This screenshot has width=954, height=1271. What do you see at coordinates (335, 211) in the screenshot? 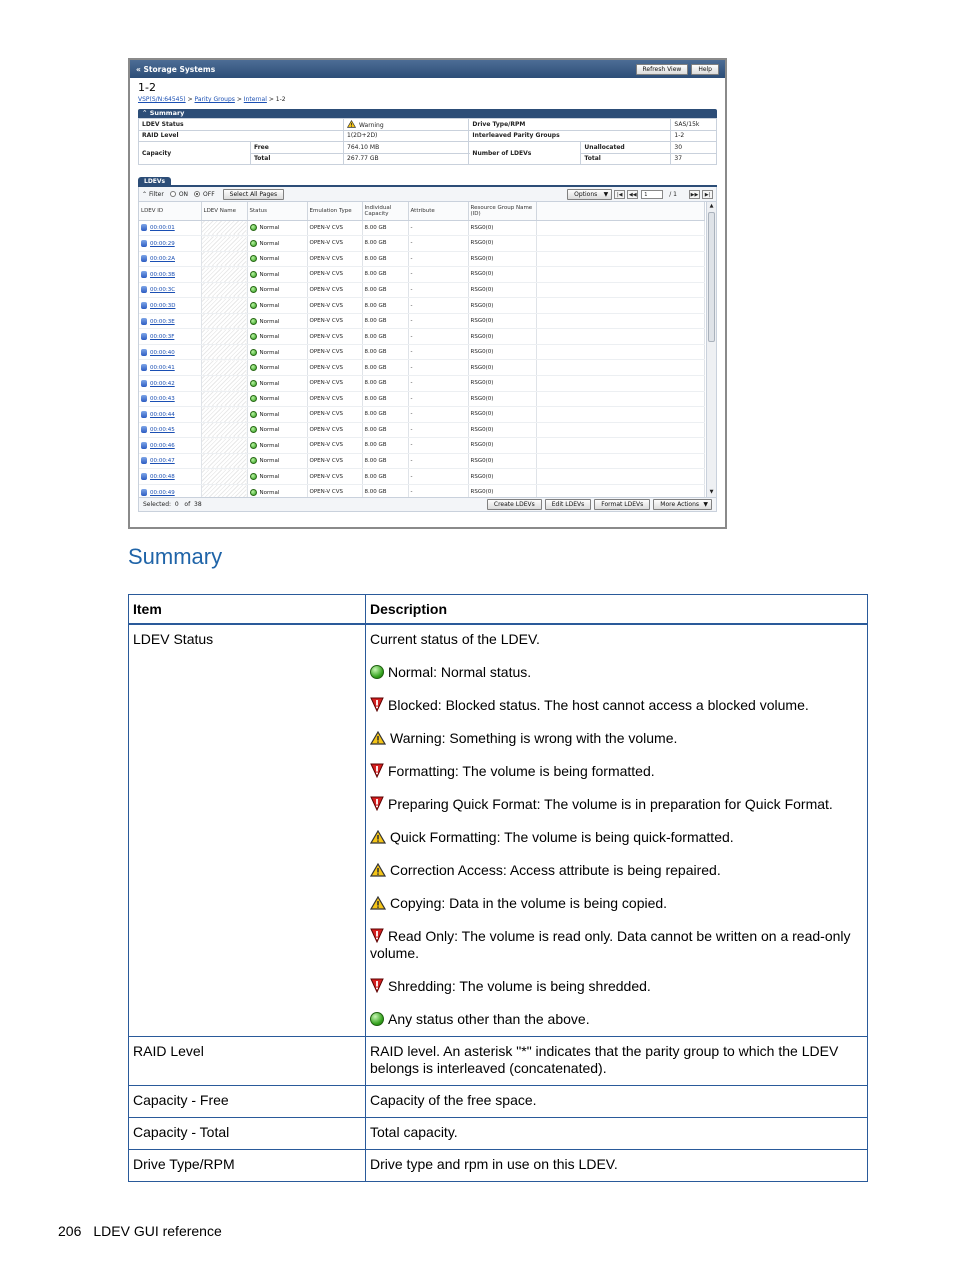
I see `col-emulation-type: Emulation Type` at bounding box center [335, 211].